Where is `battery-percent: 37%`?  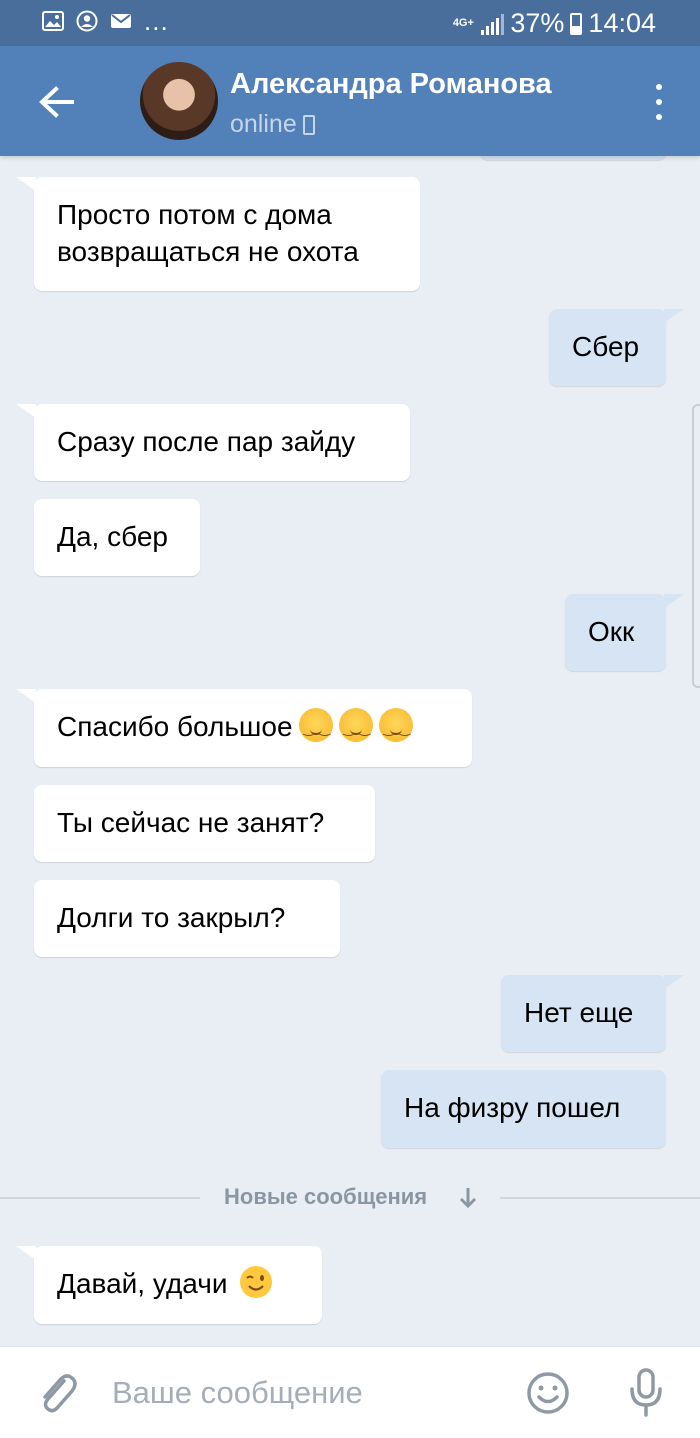
battery-percent: 37% is located at coordinates (537, 23).